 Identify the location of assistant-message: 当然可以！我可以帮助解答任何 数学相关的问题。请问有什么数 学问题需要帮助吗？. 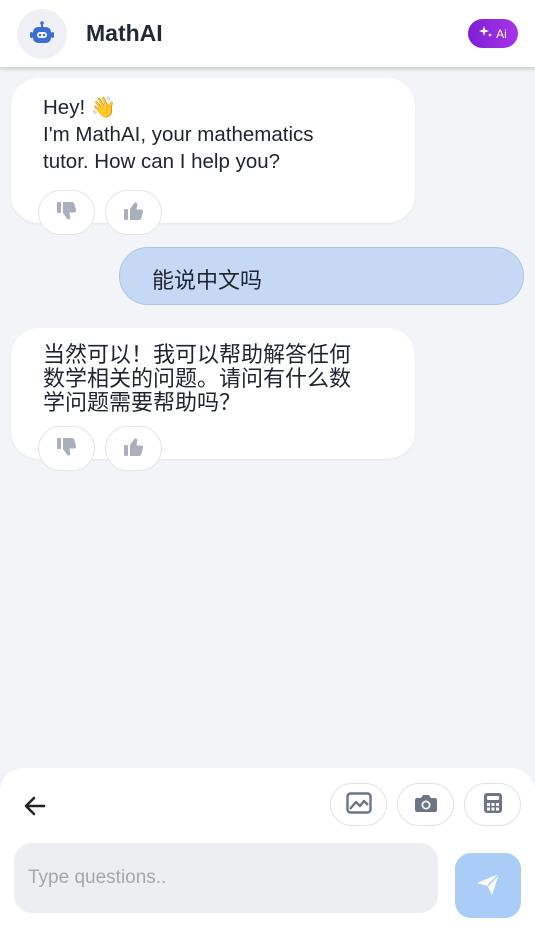
(213, 399).